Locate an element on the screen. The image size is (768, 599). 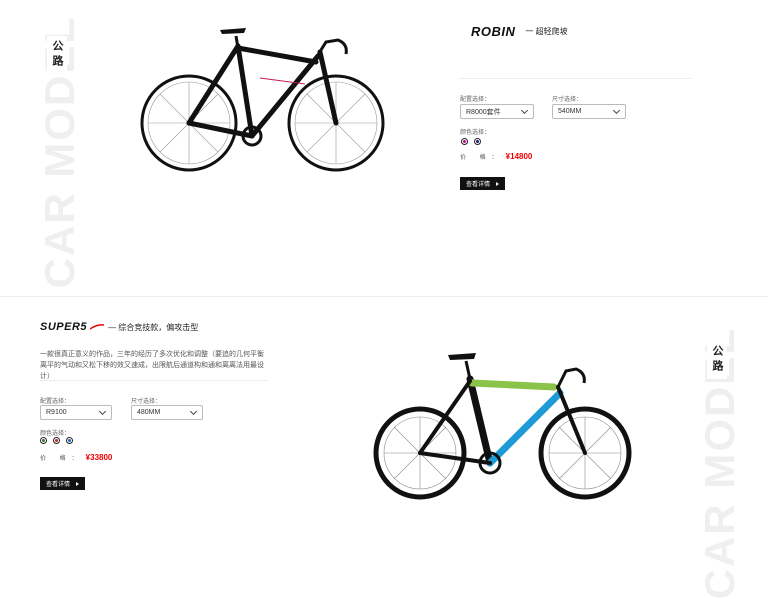
price-value: ¥33800 is located at coordinates (99, 457).